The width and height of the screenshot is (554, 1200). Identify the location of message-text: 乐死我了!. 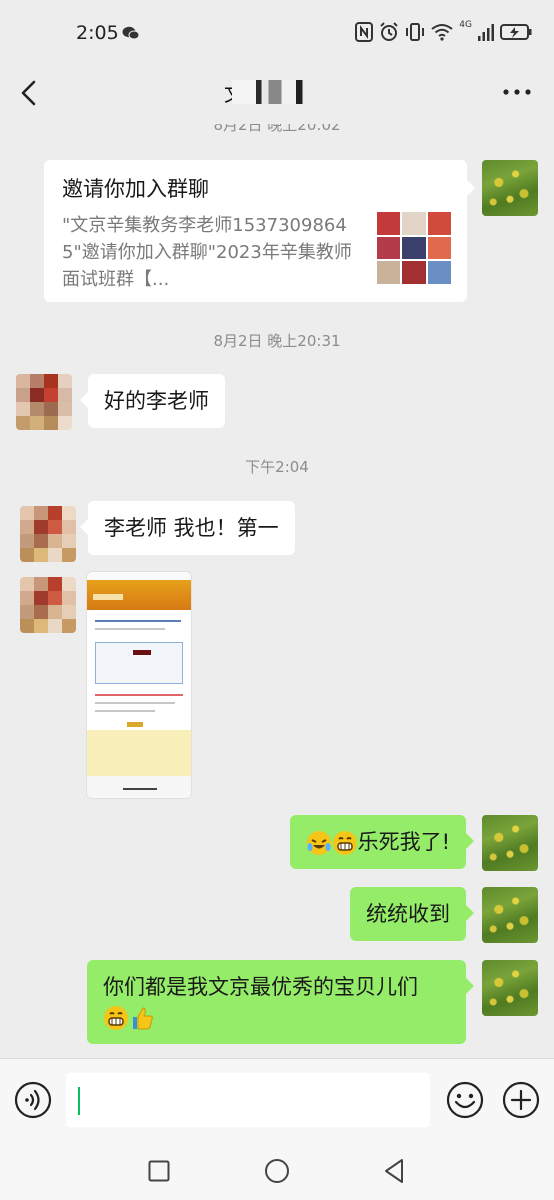
(403, 842).